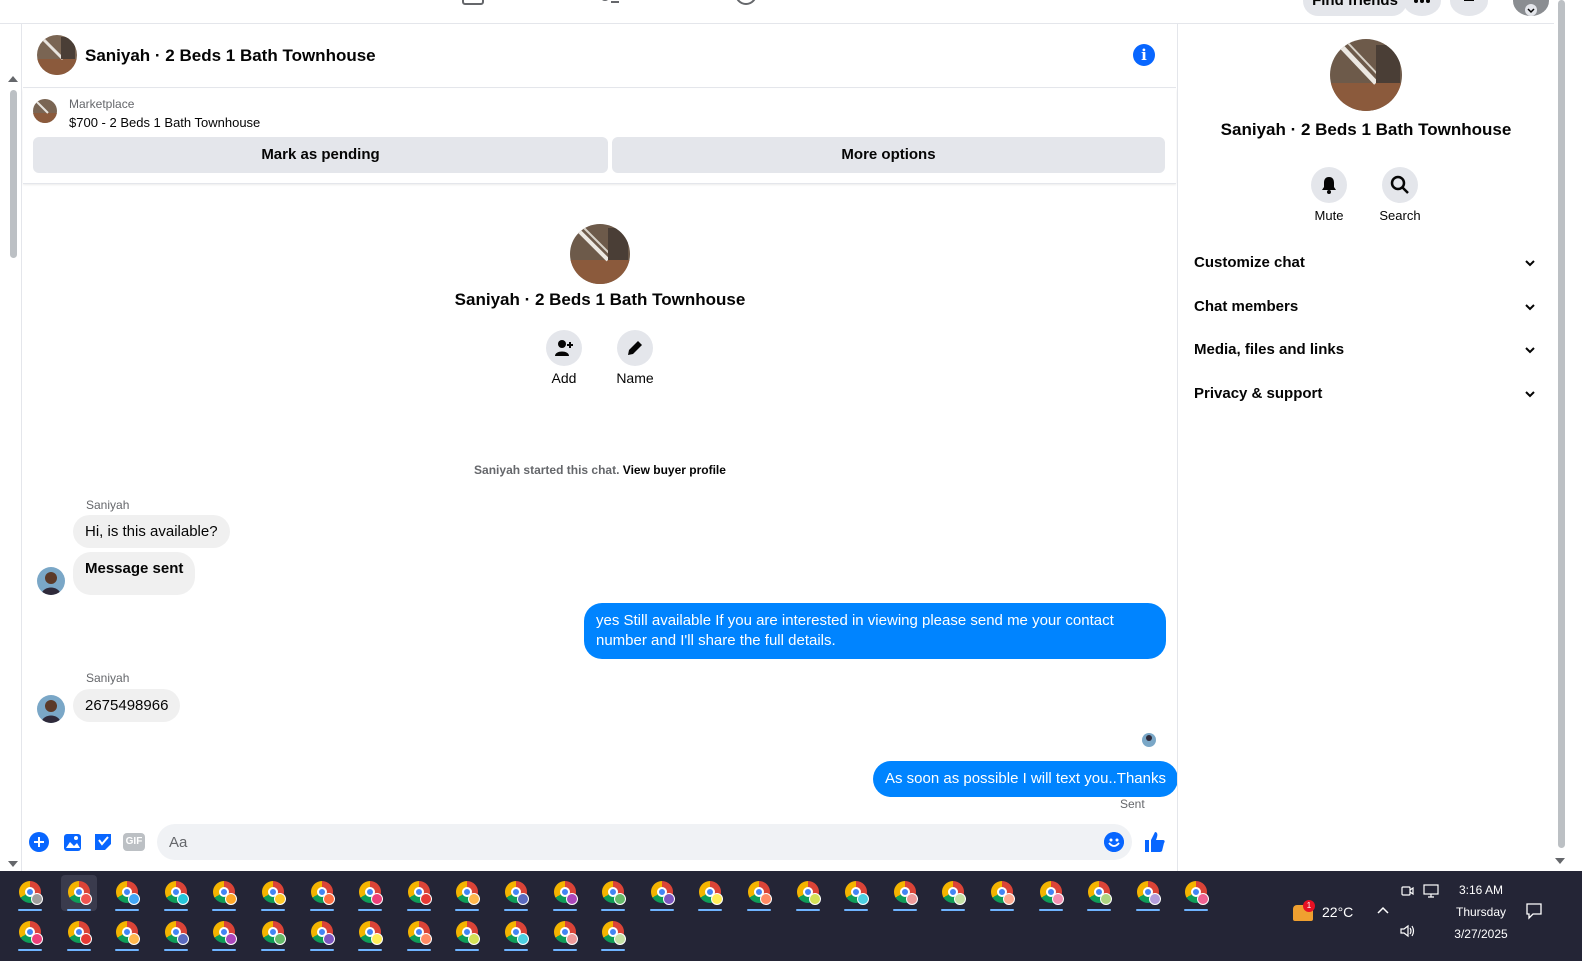 The width and height of the screenshot is (1582, 961). What do you see at coordinates (164, 122) in the screenshot?
I see `listing-title: $700 - 2 Beds 1 Bath Townhouse` at bounding box center [164, 122].